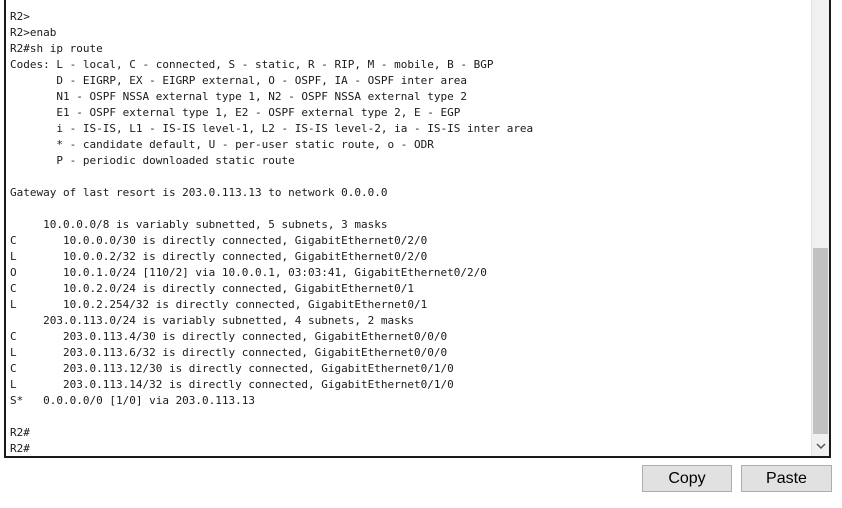 This screenshot has width=842, height=508. I want to click on vertical-scrollbar, so click(820, 228).